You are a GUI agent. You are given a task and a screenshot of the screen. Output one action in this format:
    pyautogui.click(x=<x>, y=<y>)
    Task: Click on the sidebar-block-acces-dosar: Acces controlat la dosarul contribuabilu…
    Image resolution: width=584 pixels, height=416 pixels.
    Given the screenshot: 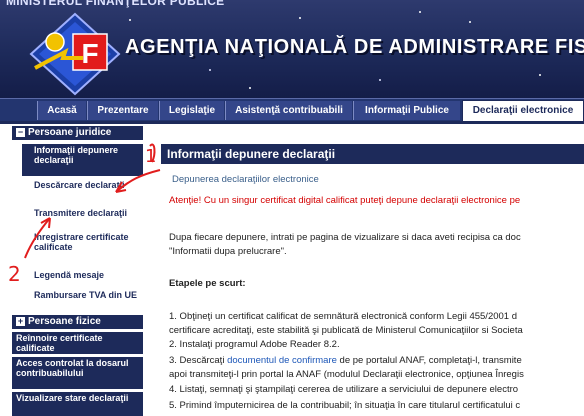 What is the action you would take?
    pyautogui.click(x=77, y=373)
    